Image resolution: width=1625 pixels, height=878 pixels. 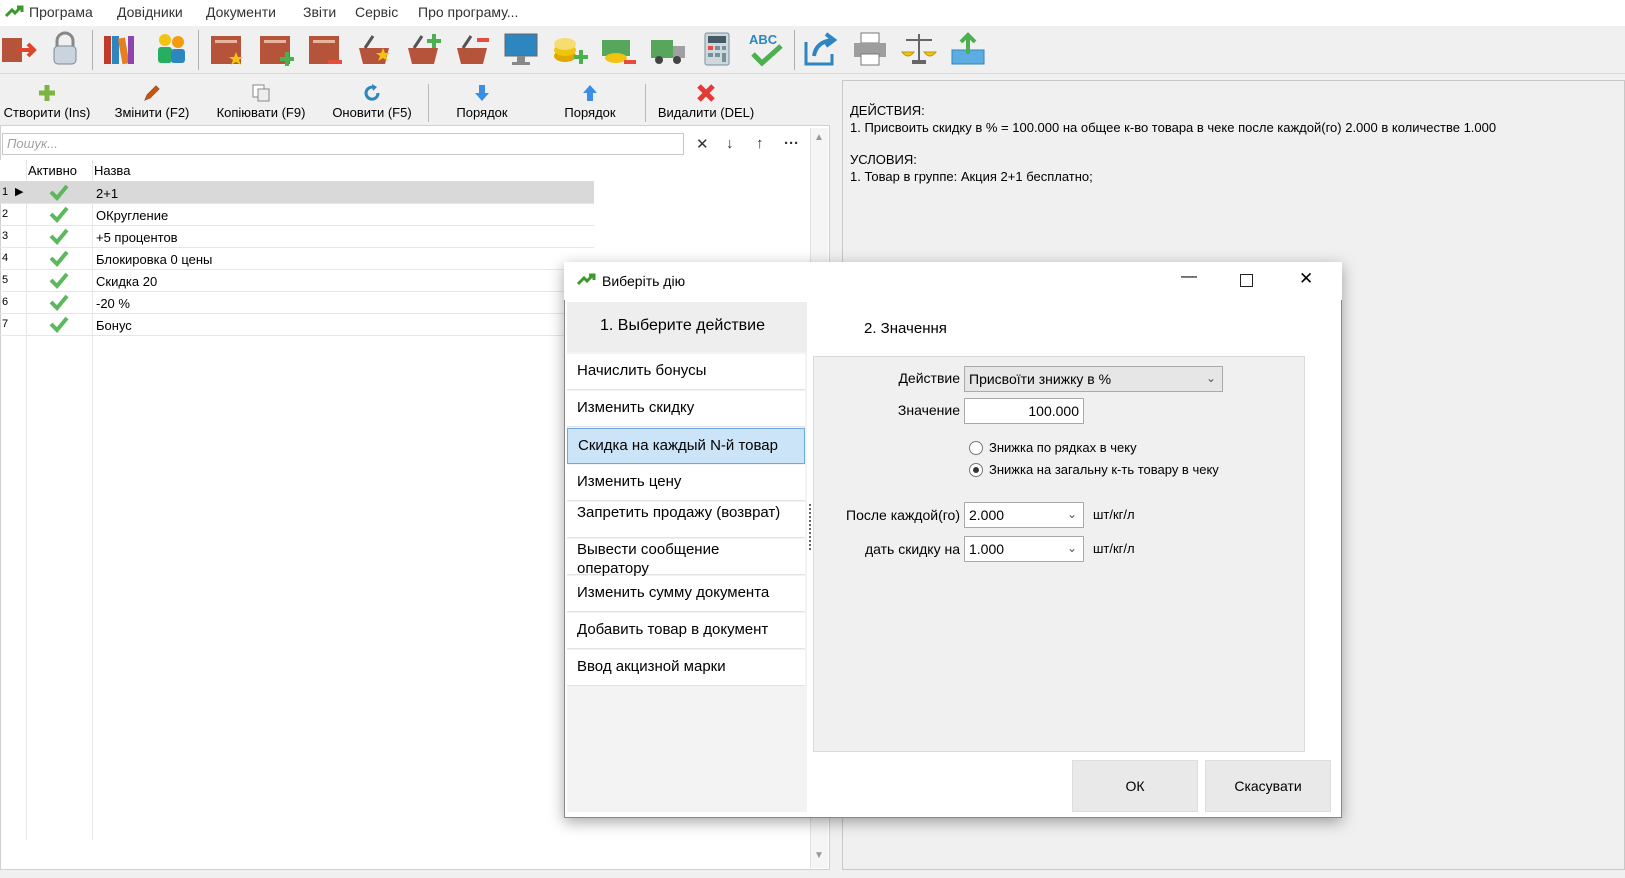 I want to click on table-row: 3 +5 процентов, so click(x=297, y=237).